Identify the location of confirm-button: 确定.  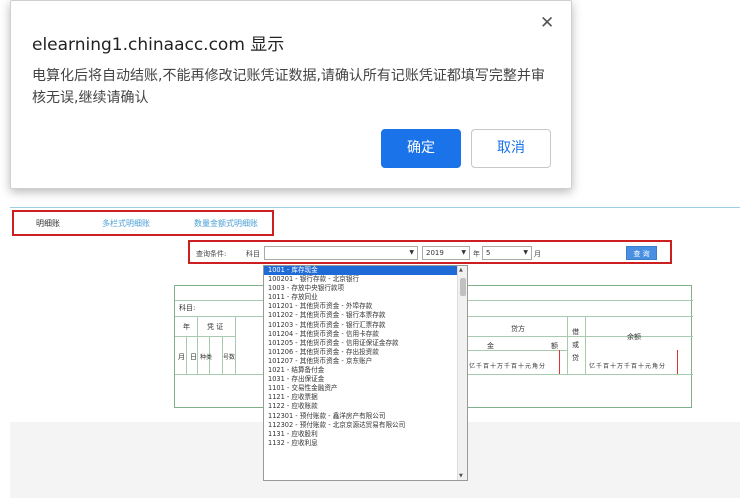
(421, 148).